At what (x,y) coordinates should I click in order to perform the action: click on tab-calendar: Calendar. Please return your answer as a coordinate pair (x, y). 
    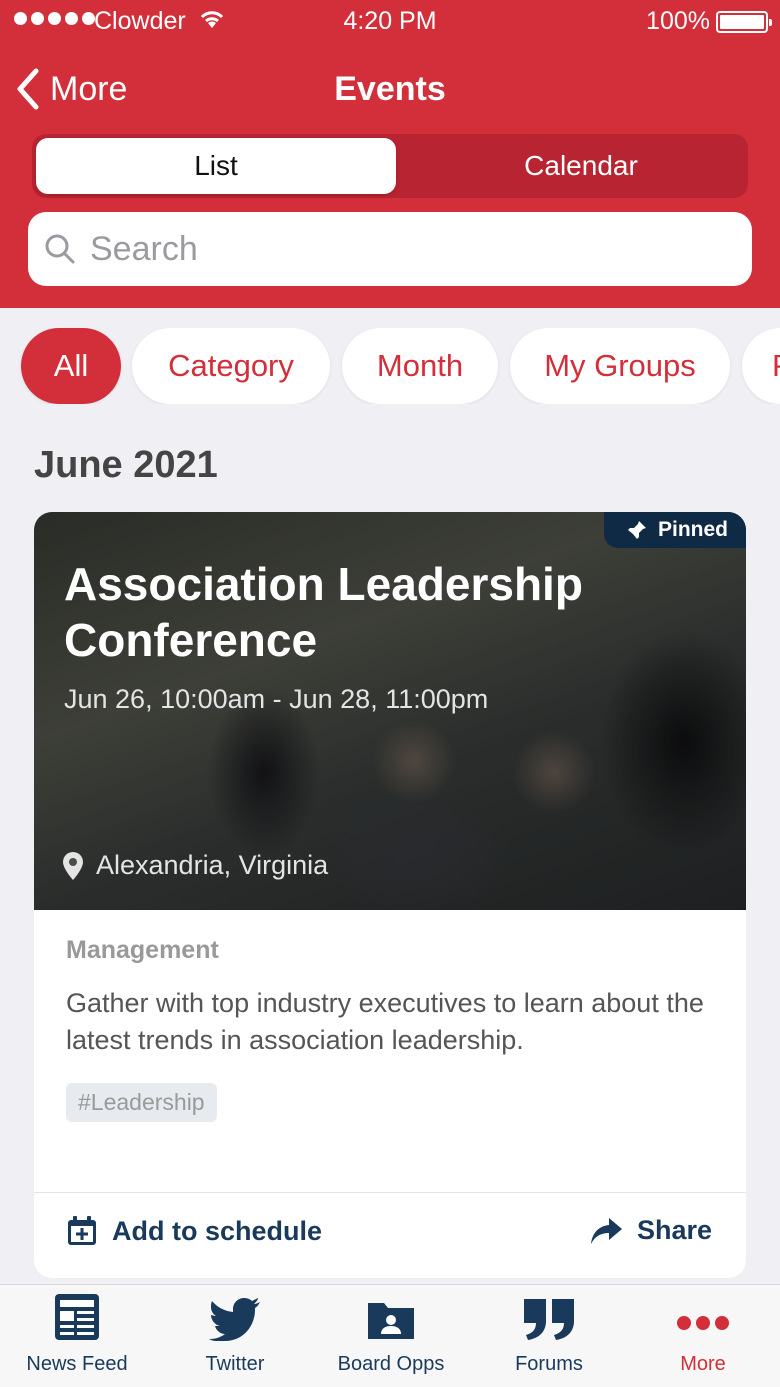
    Looking at the image, I should click on (581, 166).